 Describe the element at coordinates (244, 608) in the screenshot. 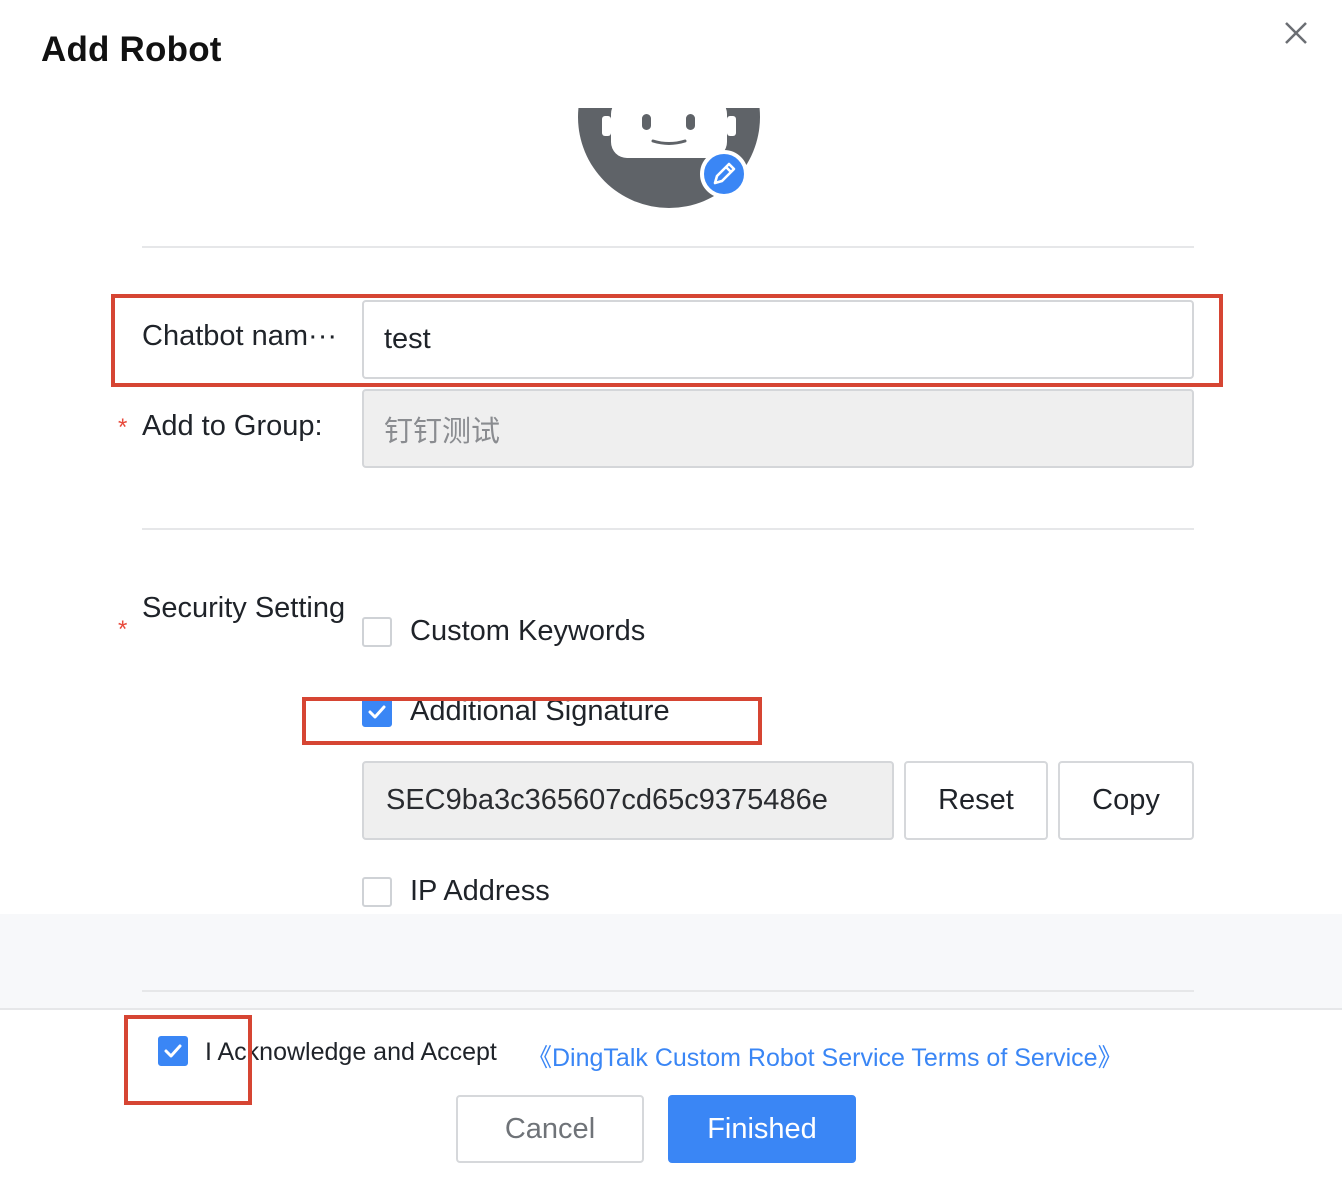

I see `security-setting-label: Security Setting` at that location.